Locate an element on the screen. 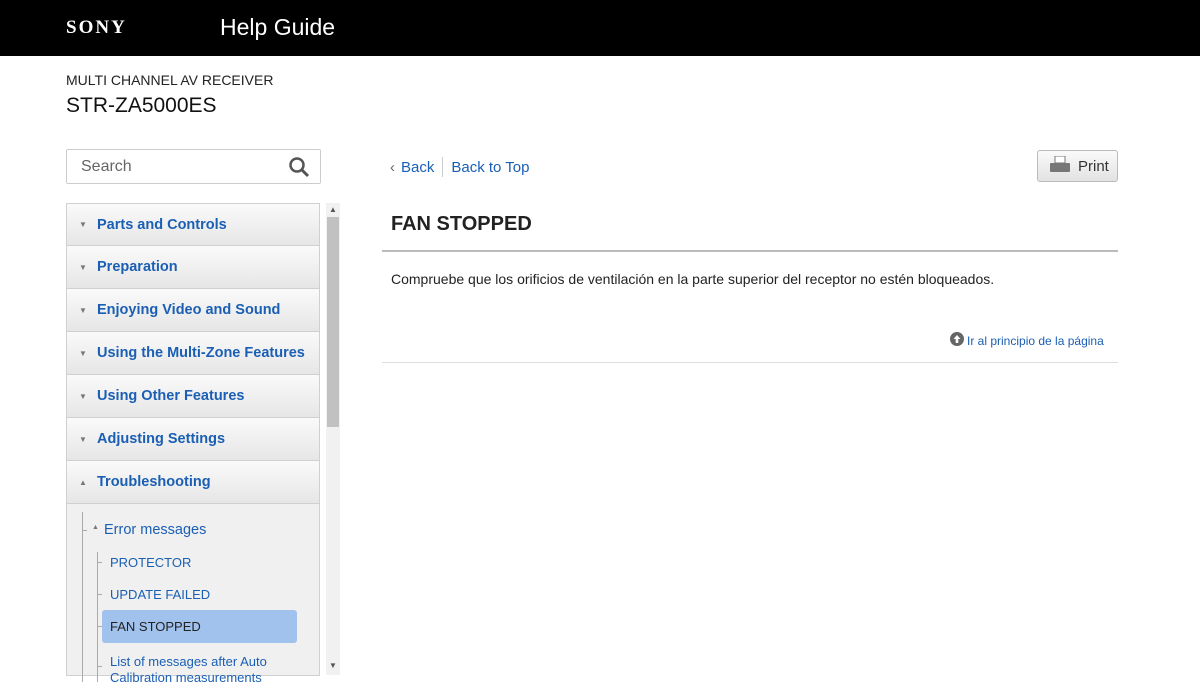  sidebar-item-label: Parts and Controls is located at coordinates (162, 224).